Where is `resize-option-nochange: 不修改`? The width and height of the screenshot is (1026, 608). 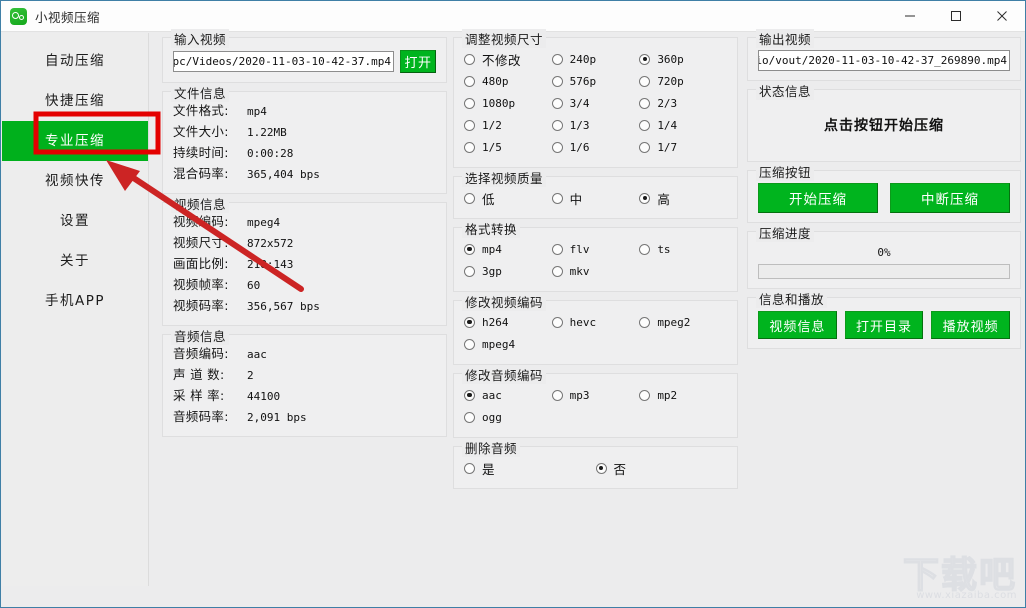
resize-option-nochange: 不修改 is located at coordinates (508, 59).